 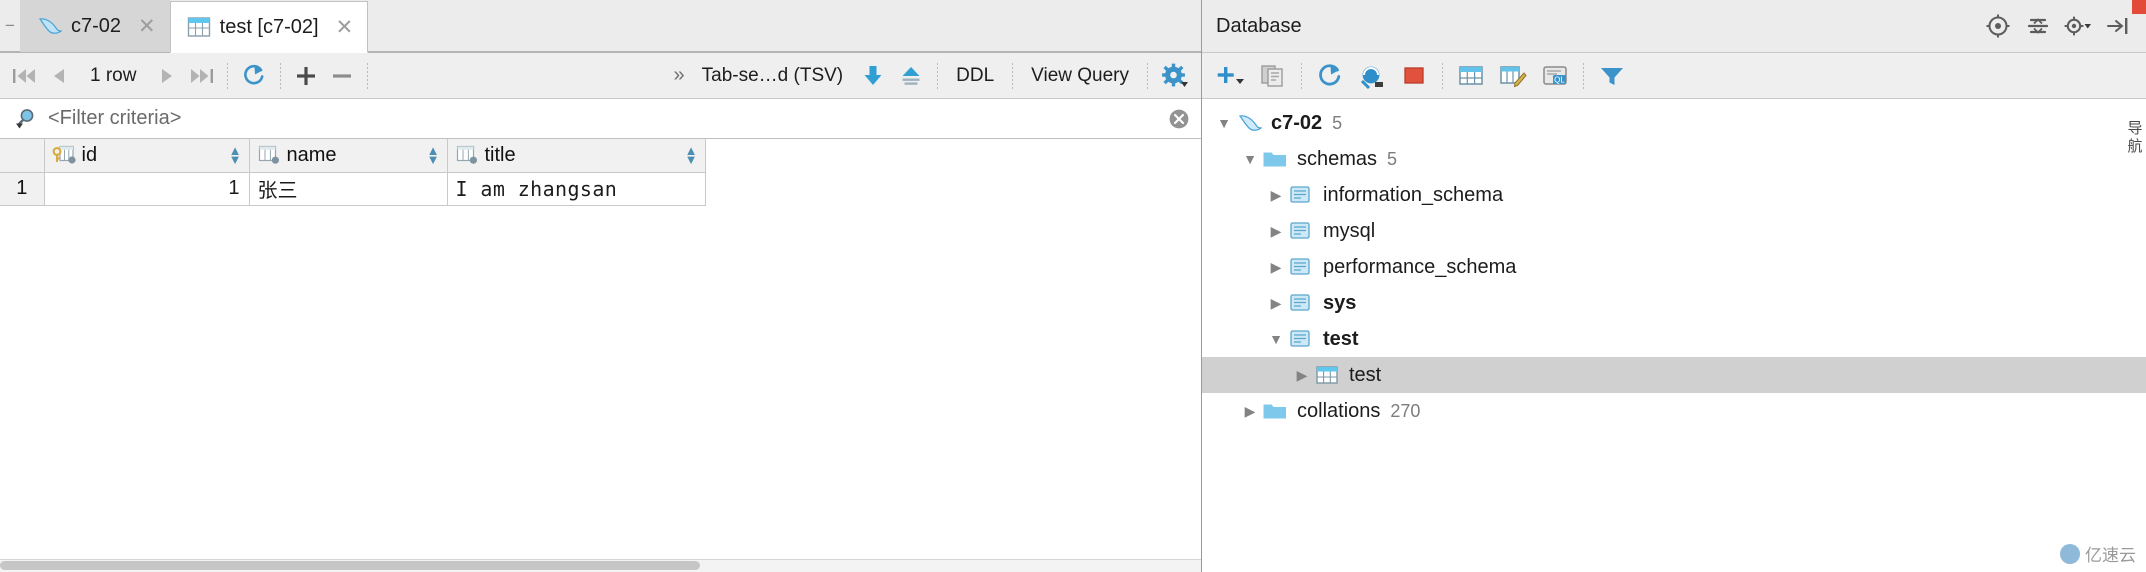 What do you see at coordinates (1674, 303) in the screenshot?
I see `tree-node-sys: ▶ sys` at bounding box center [1674, 303].